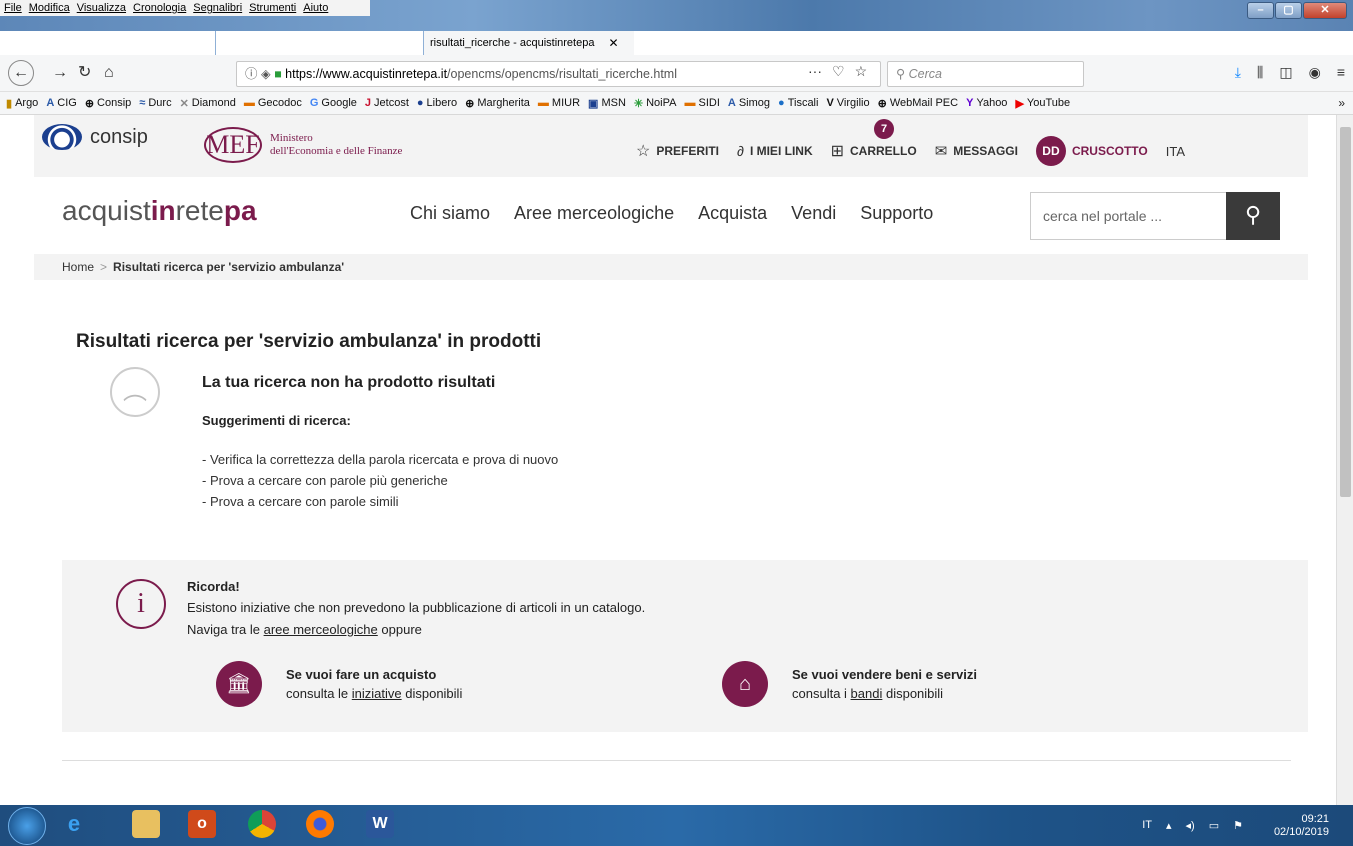  What do you see at coordinates (228, 43) in the screenshot?
I see `aruba-icon` at bounding box center [228, 43].